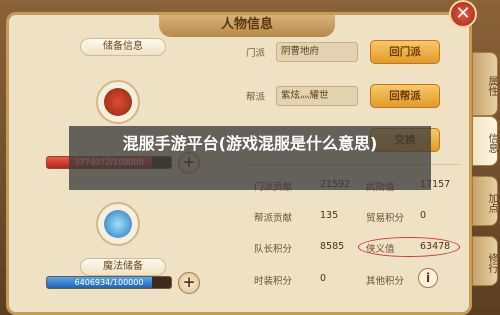 The width and height of the screenshot is (500, 315). I want to click on reserve-info-label: 储备信息, so click(123, 47).